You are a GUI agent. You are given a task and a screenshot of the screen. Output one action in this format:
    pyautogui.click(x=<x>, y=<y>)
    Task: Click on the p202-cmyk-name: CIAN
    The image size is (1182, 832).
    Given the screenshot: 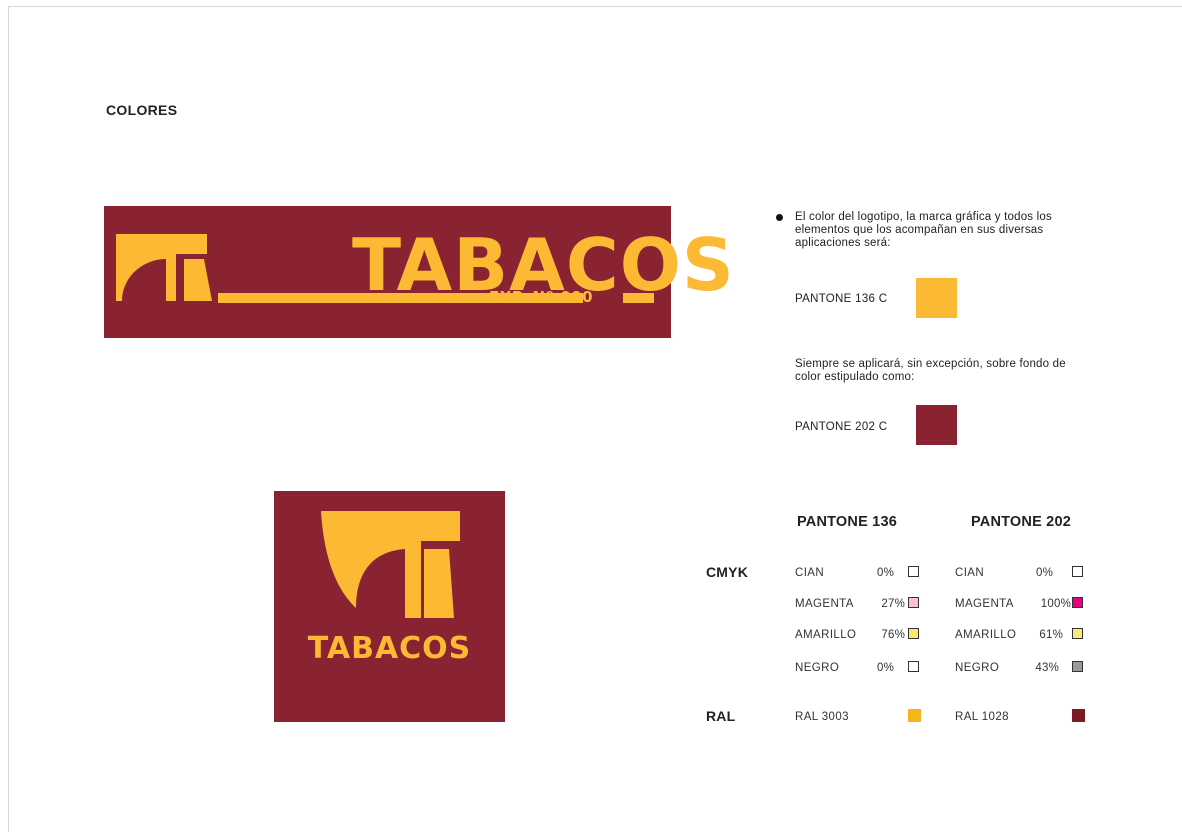 What is the action you would take?
    pyautogui.click(x=970, y=573)
    